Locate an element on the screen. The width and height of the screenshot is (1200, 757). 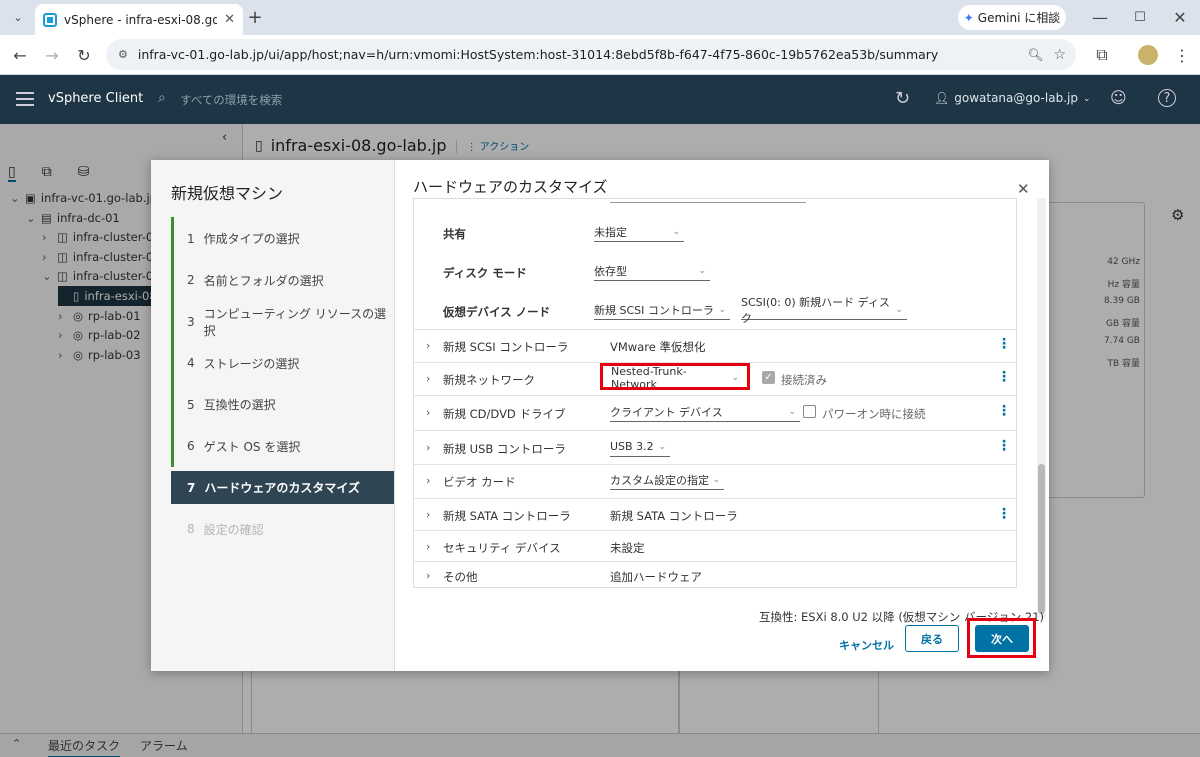
vsphere-favicon-icon is located at coordinates (50, 19).